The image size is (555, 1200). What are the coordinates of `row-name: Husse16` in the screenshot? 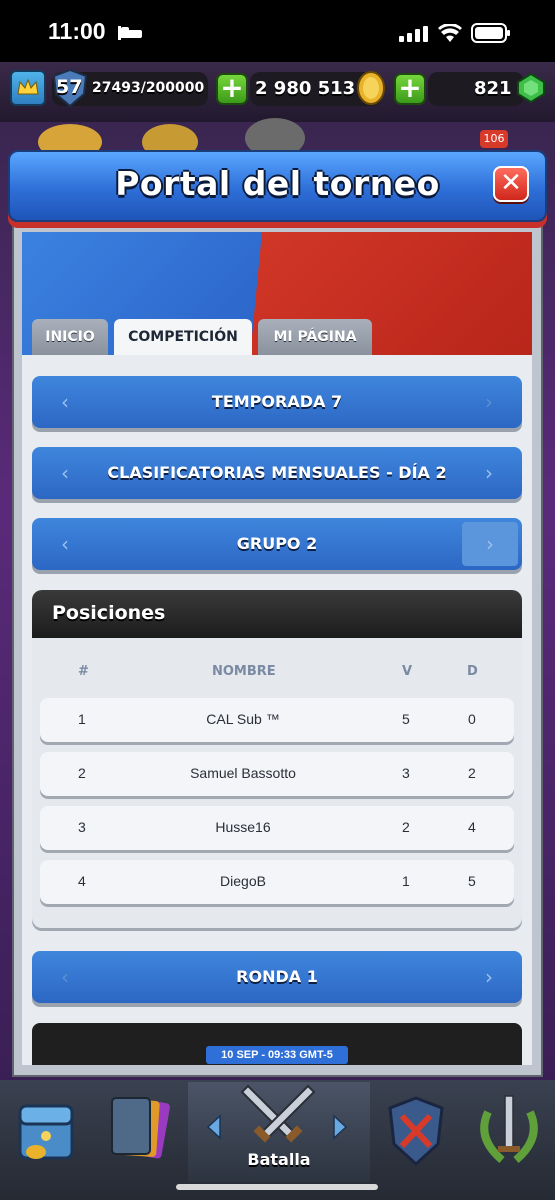 It's located at (243, 827).